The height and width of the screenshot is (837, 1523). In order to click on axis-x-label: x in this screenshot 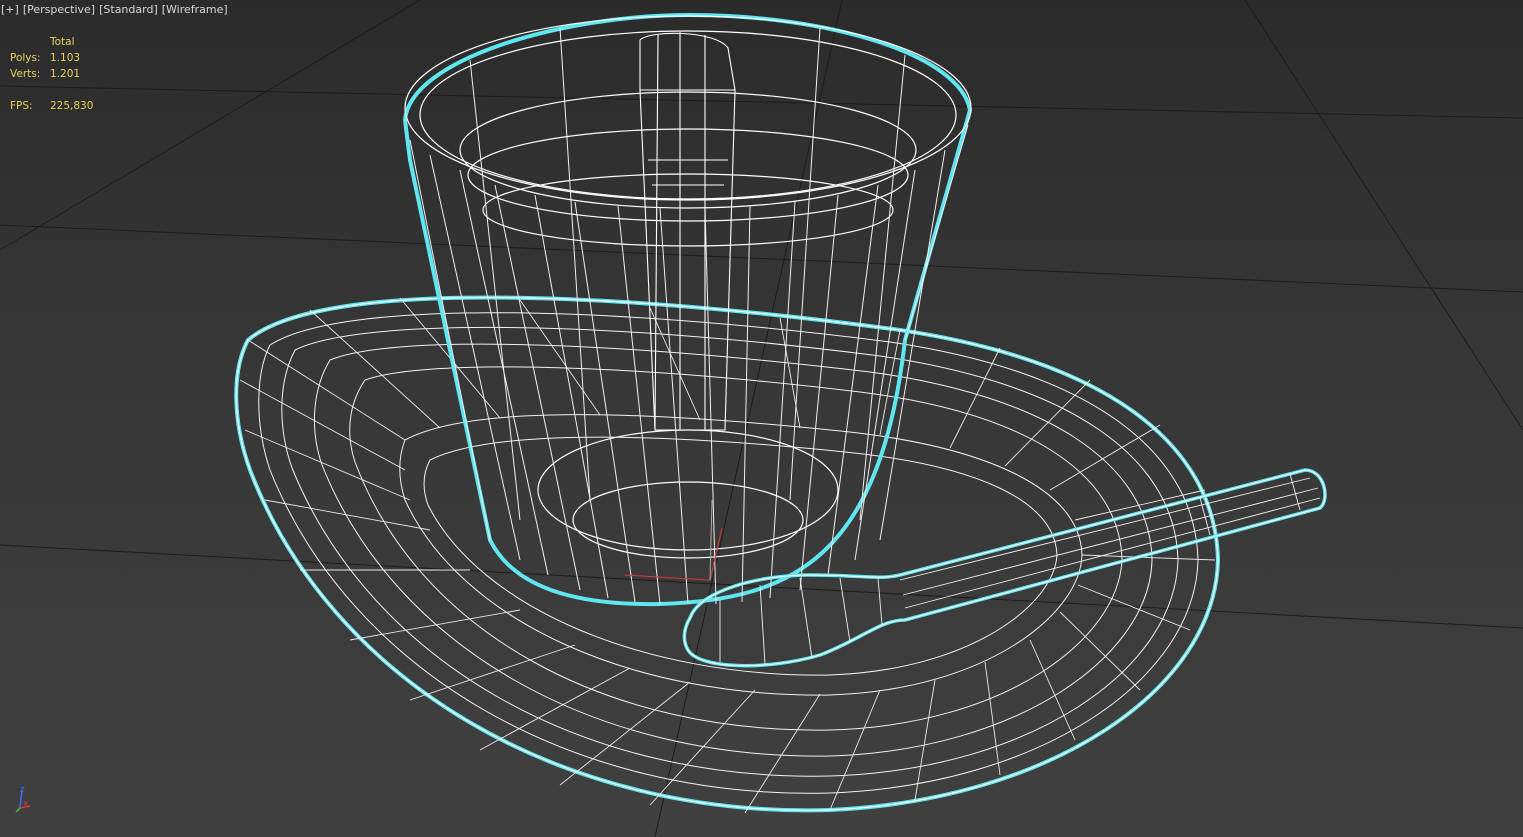, I will do `click(26, 804)`.